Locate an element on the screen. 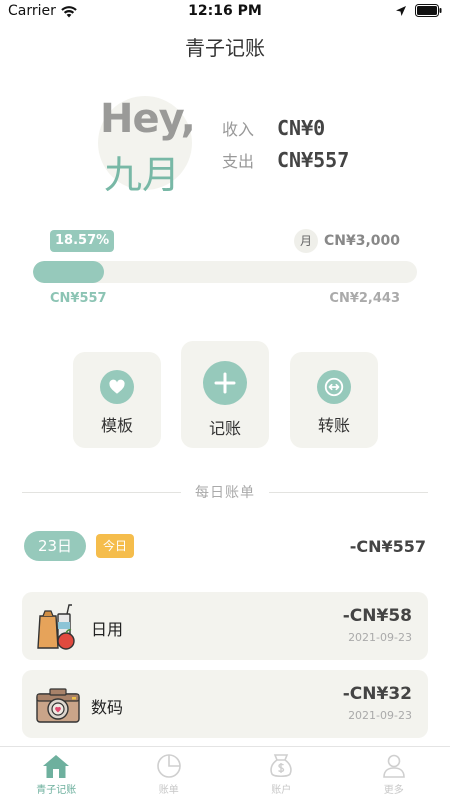 This screenshot has height=800, width=450. budget-period-badge: 月 is located at coordinates (305, 241).